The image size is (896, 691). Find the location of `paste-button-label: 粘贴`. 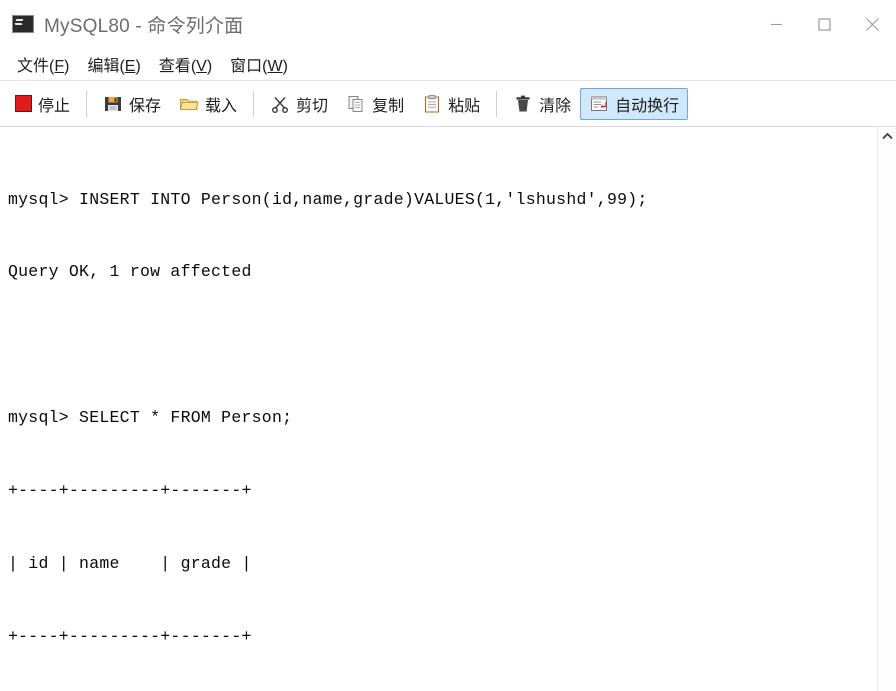

paste-button-label: 粘贴 is located at coordinates (464, 106).